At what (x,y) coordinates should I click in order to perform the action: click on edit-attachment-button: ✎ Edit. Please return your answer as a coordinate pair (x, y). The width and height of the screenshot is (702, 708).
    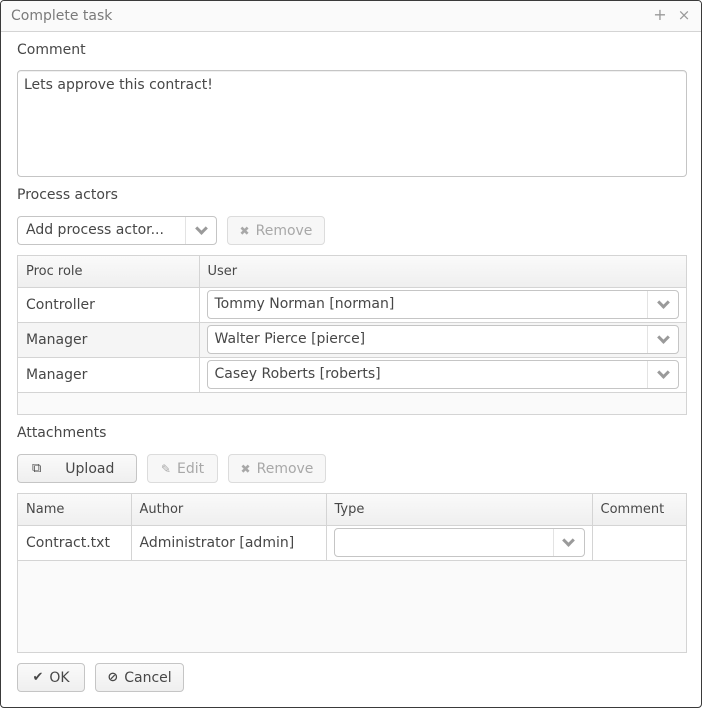
    Looking at the image, I should click on (182, 468).